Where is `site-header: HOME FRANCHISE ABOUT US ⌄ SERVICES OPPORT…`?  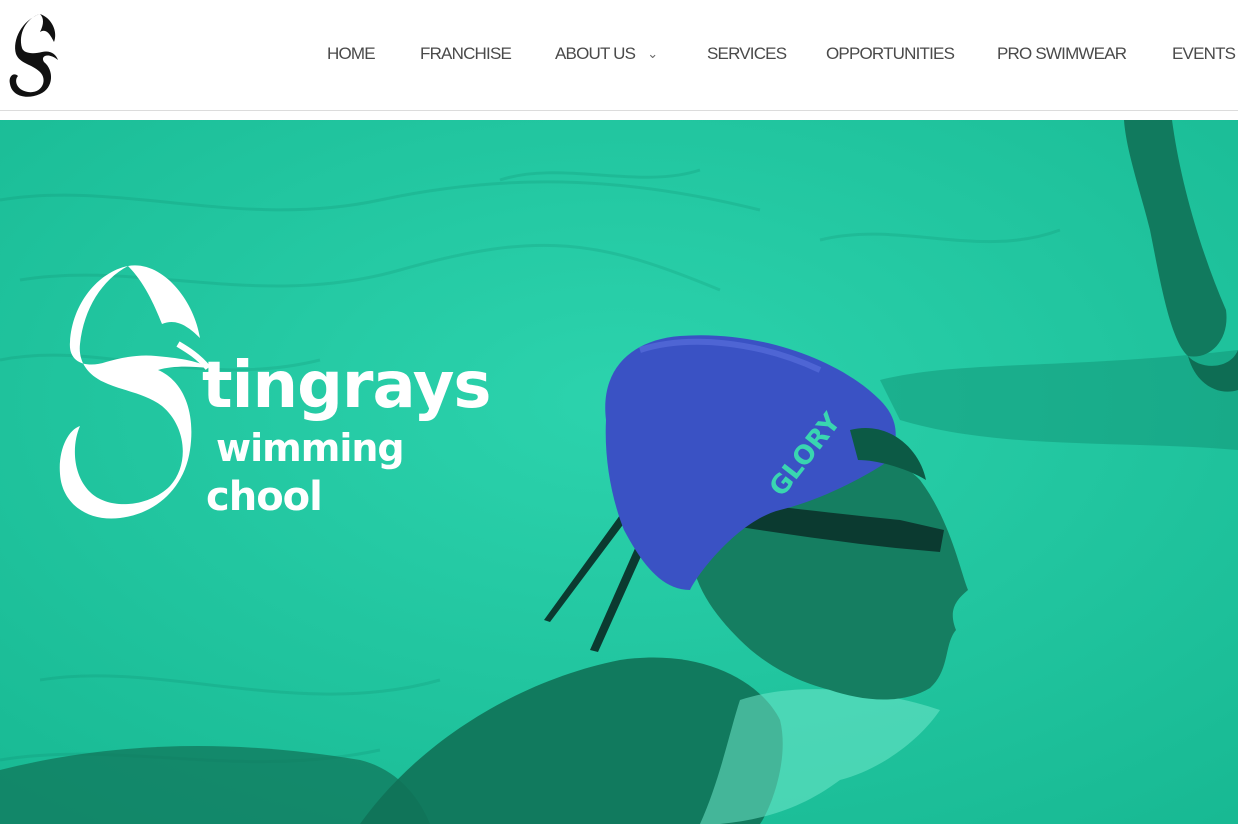 site-header: HOME FRANCHISE ABOUT US ⌄ SERVICES OPPORT… is located at coordinates (619, 55).